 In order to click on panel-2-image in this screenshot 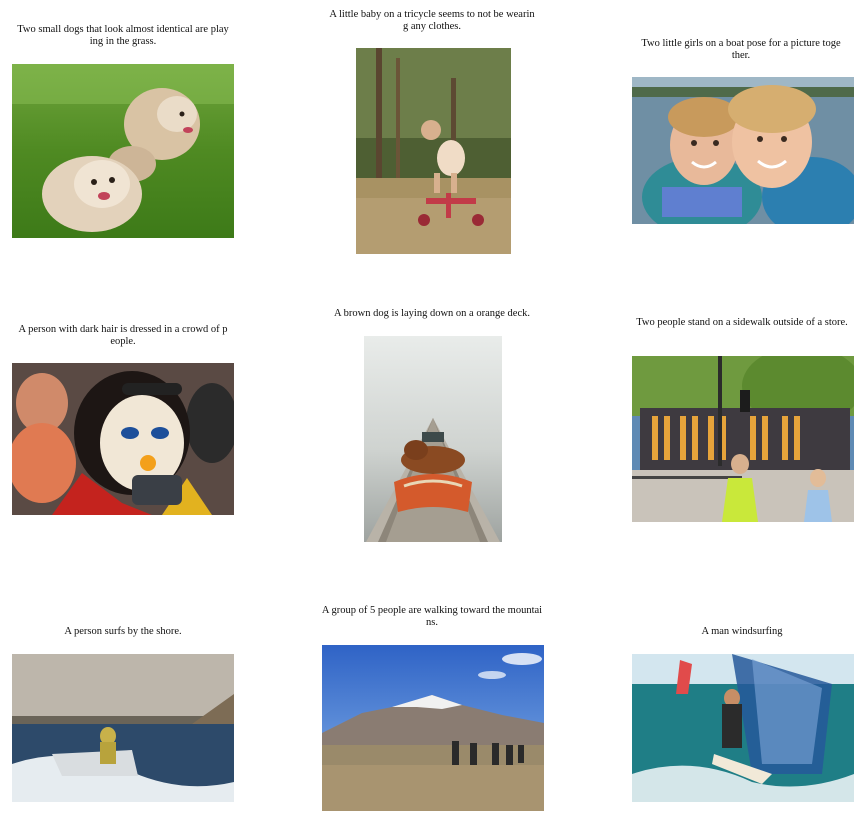, I will do `click(433, 151)`.